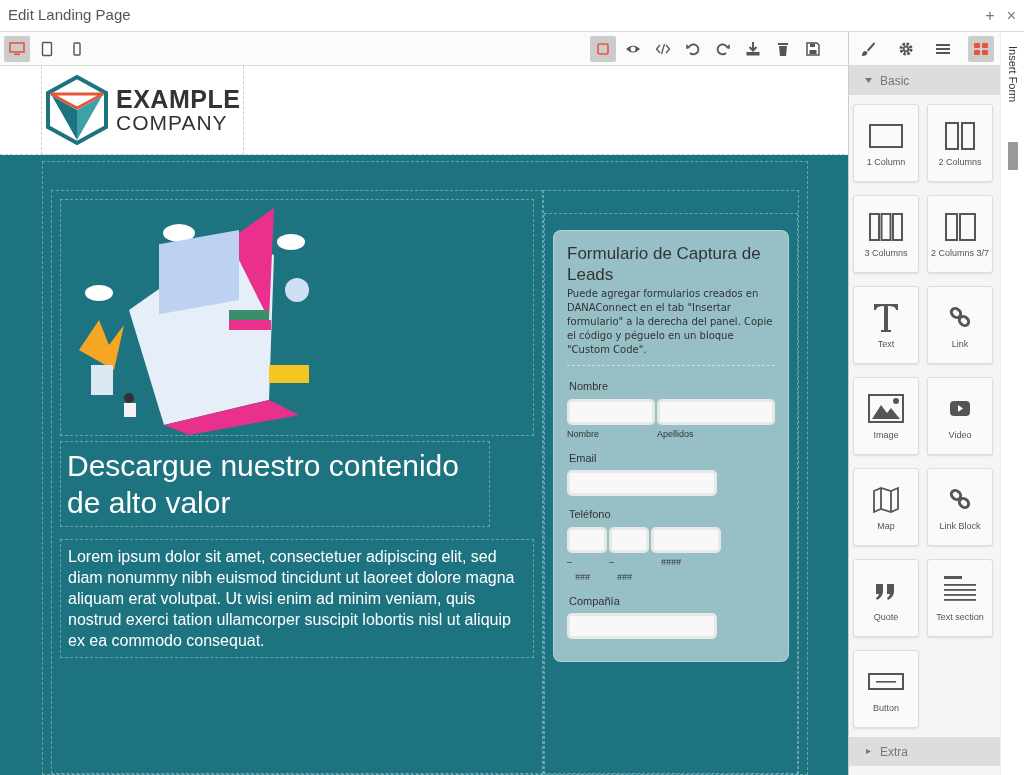 The image size is (1024, 775). I want to click on logo-text: EXAMPLE, so click(178, 99).